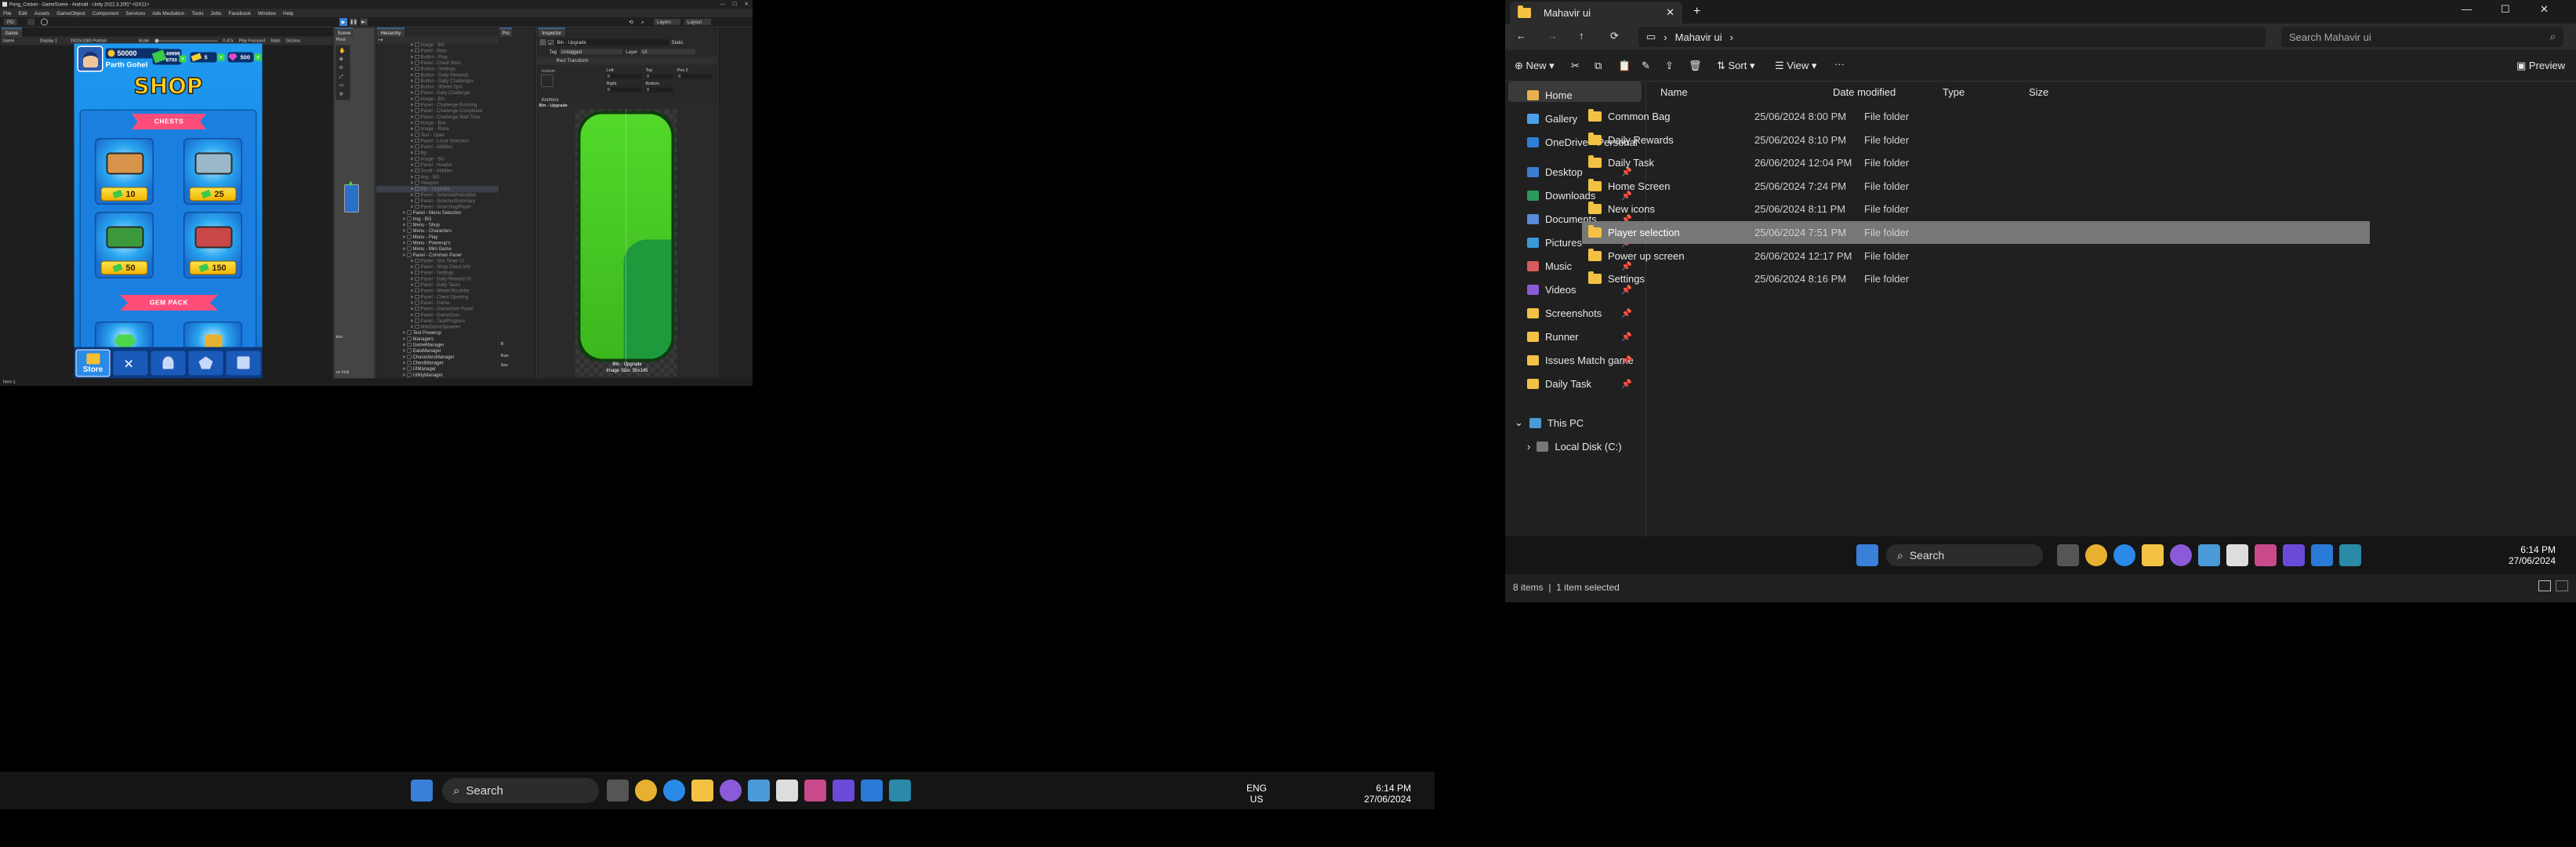 The height and width of the screenshot is (847, 2576). What do you see at coordinates (221, 57) in the screenshot?
I see `add-tickets-button: +` at bounding box center [221, 57].